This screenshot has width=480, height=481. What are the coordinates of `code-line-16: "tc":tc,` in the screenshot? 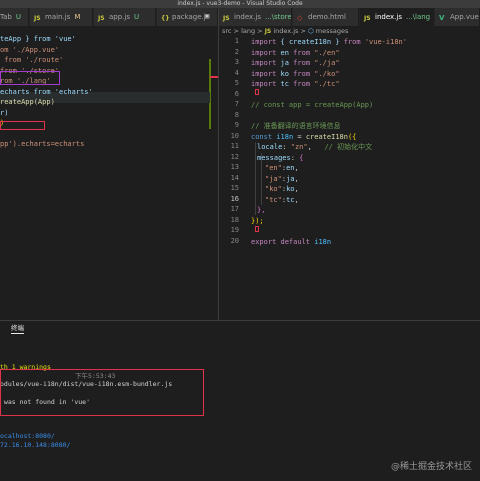 It's located at (282, 199).